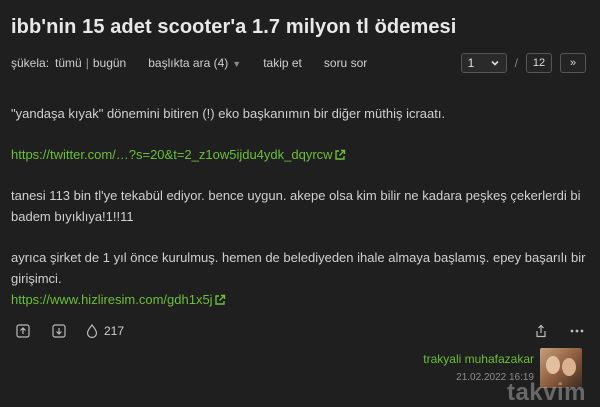  I want to click on watermark: takvim, so click(546, 392).